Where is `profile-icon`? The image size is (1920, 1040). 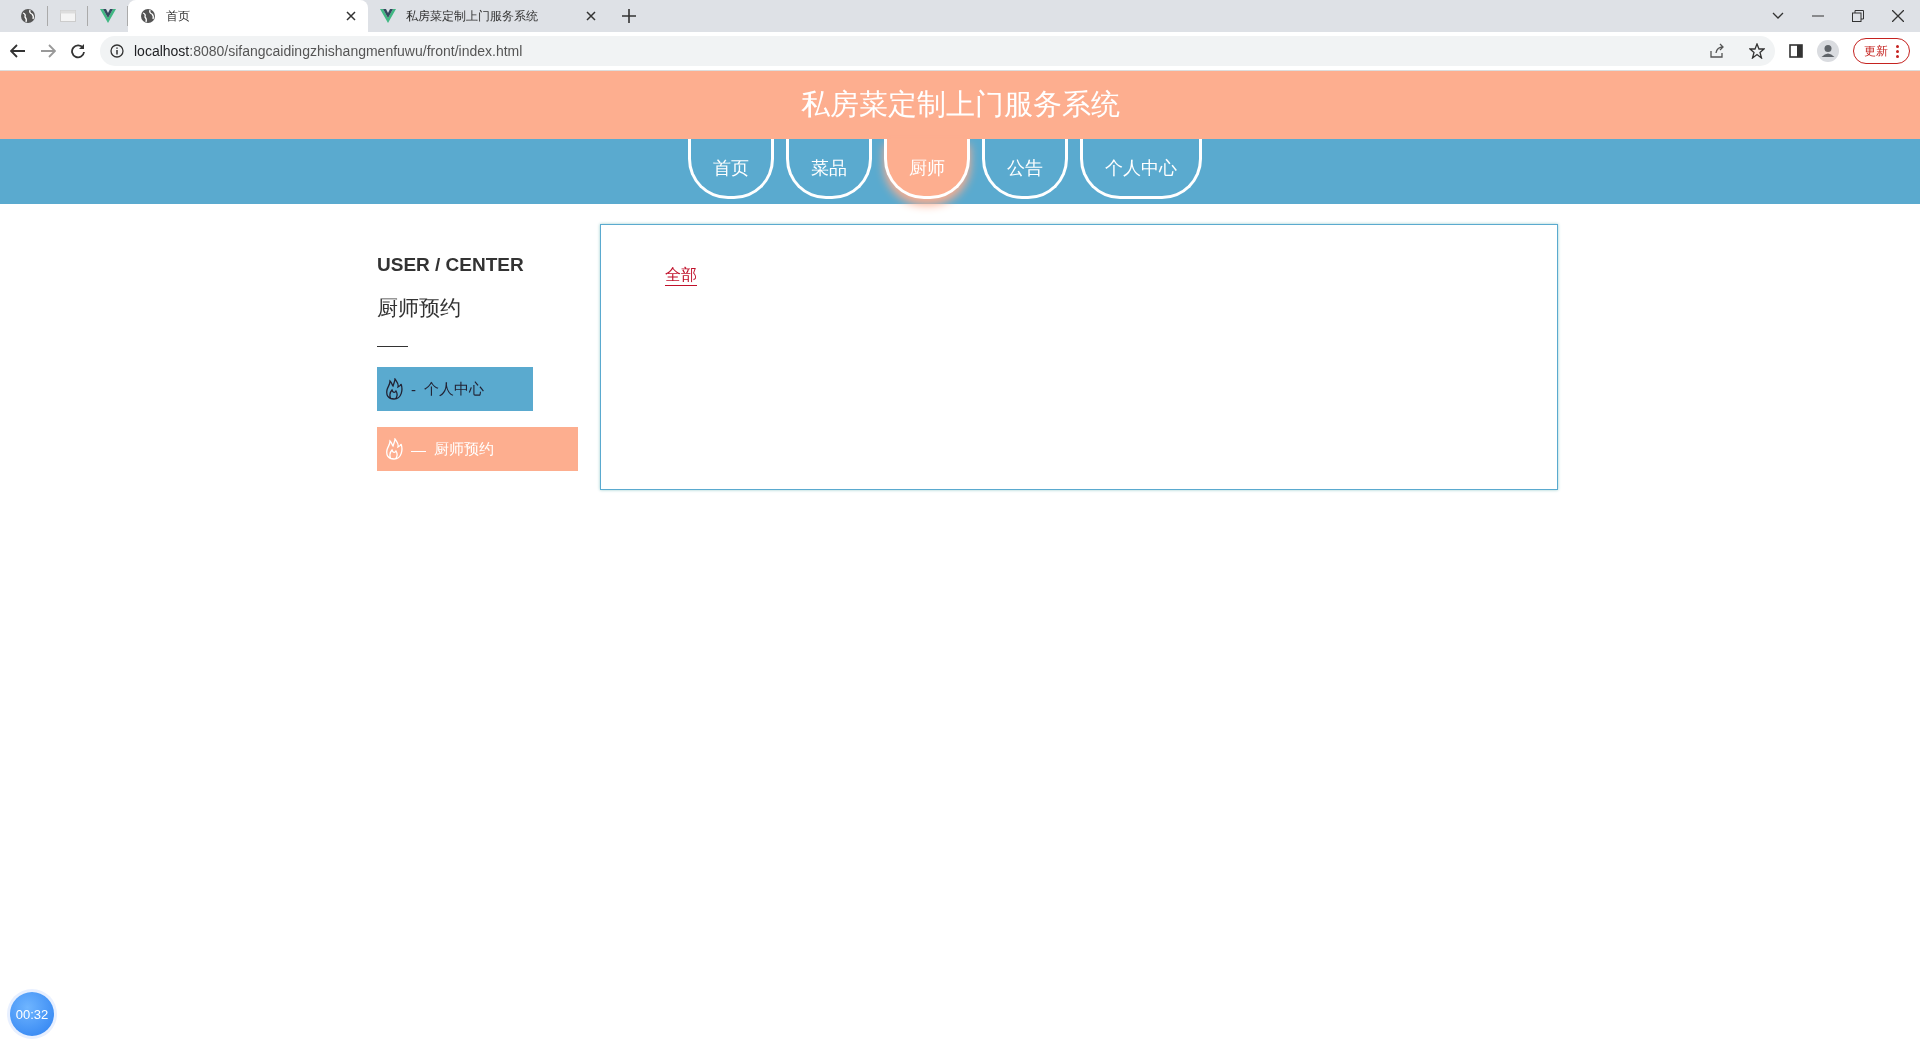
profile-icon is located at coordinates (1828, 51).